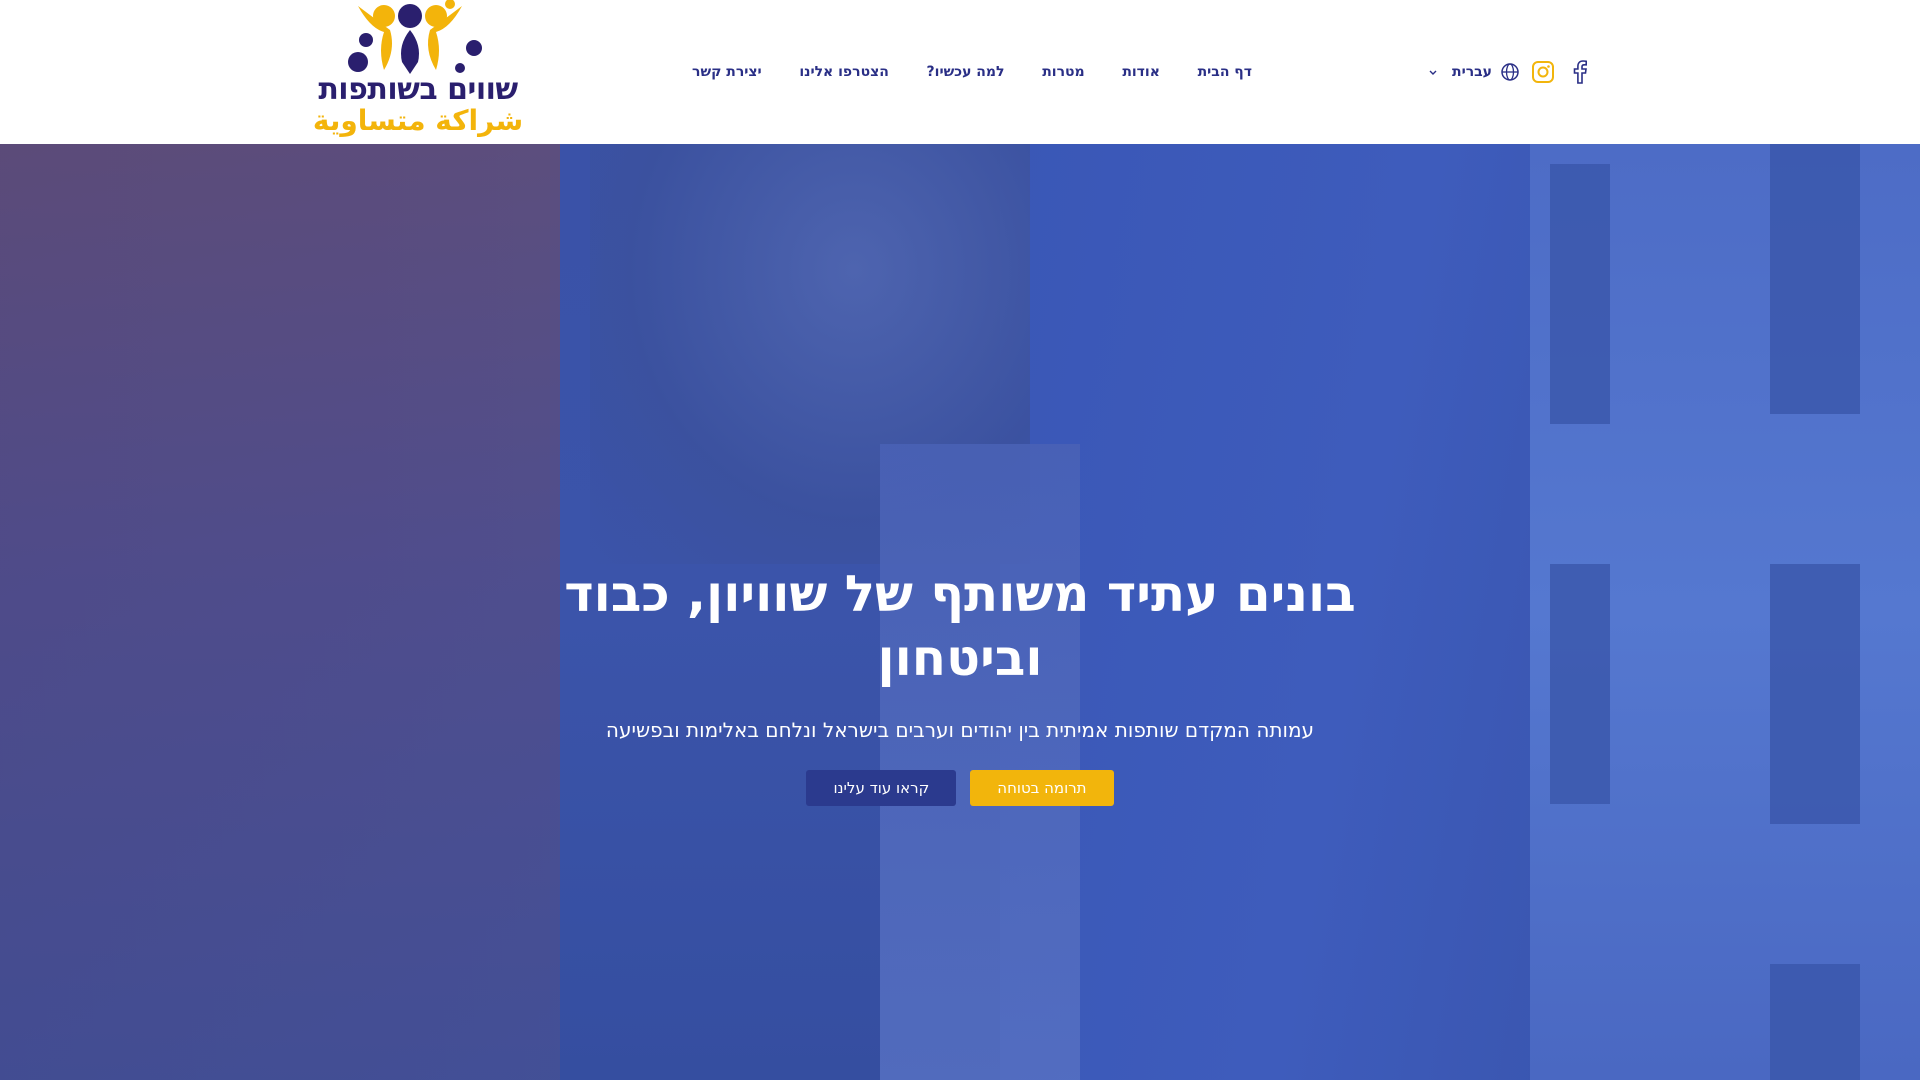 The height and width of the screenshot is (1080, 1920). What do you see at coordinates (1543, 72) in the screenshot?
I see `instagram-icon` at bounding box center [1543, 72].